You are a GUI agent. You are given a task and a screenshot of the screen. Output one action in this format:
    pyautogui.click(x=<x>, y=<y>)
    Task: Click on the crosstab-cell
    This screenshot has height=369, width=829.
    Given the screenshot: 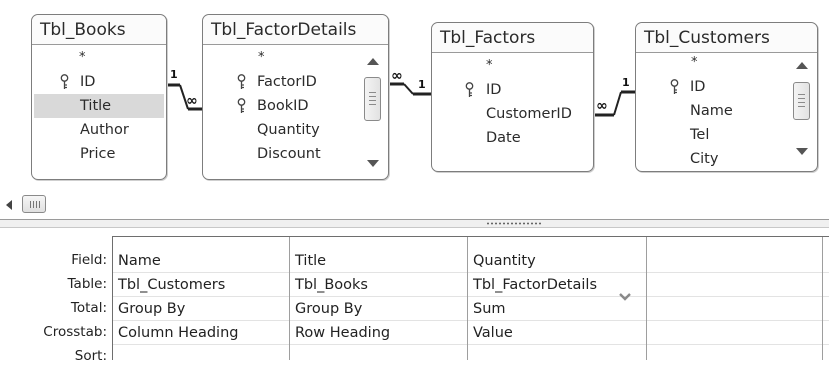 What is the action you would take?
    pyautogui.click(x=734, y=333)
    